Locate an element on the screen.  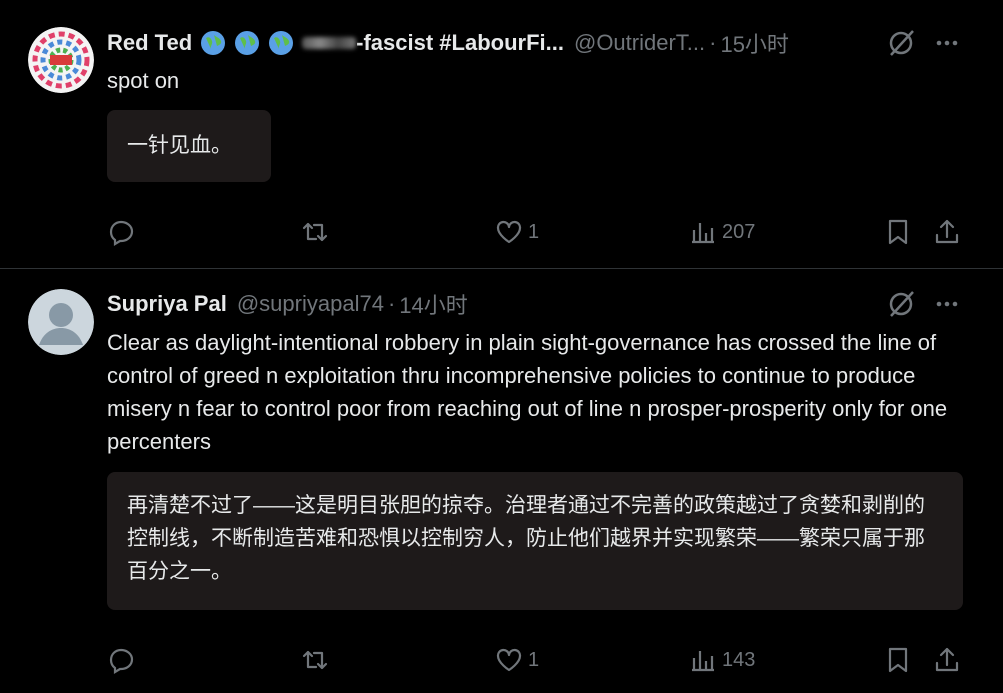
handle: @supriyapal74 is located at coordinates (310, 304).